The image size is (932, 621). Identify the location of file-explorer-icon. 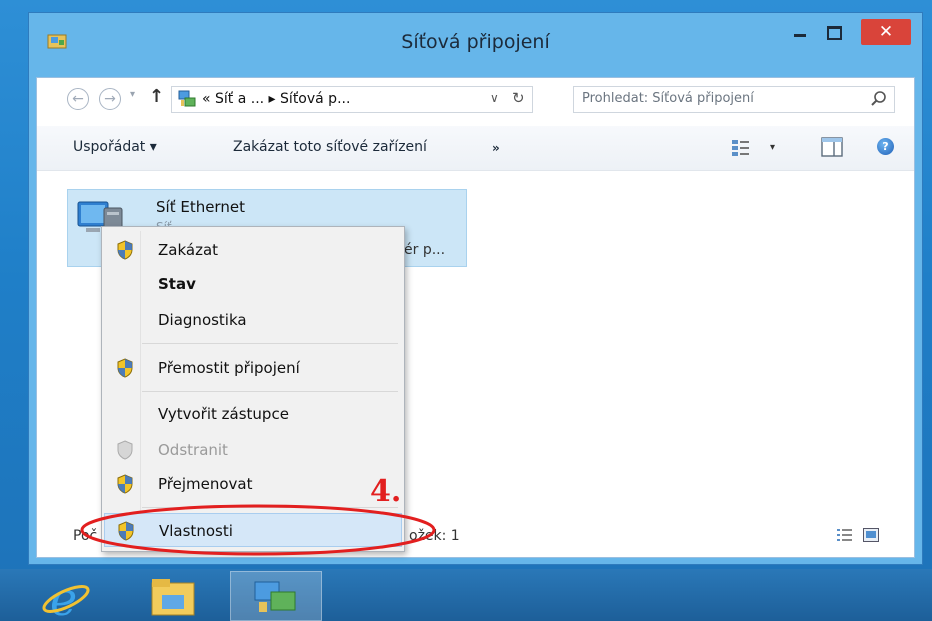
(174, 596).